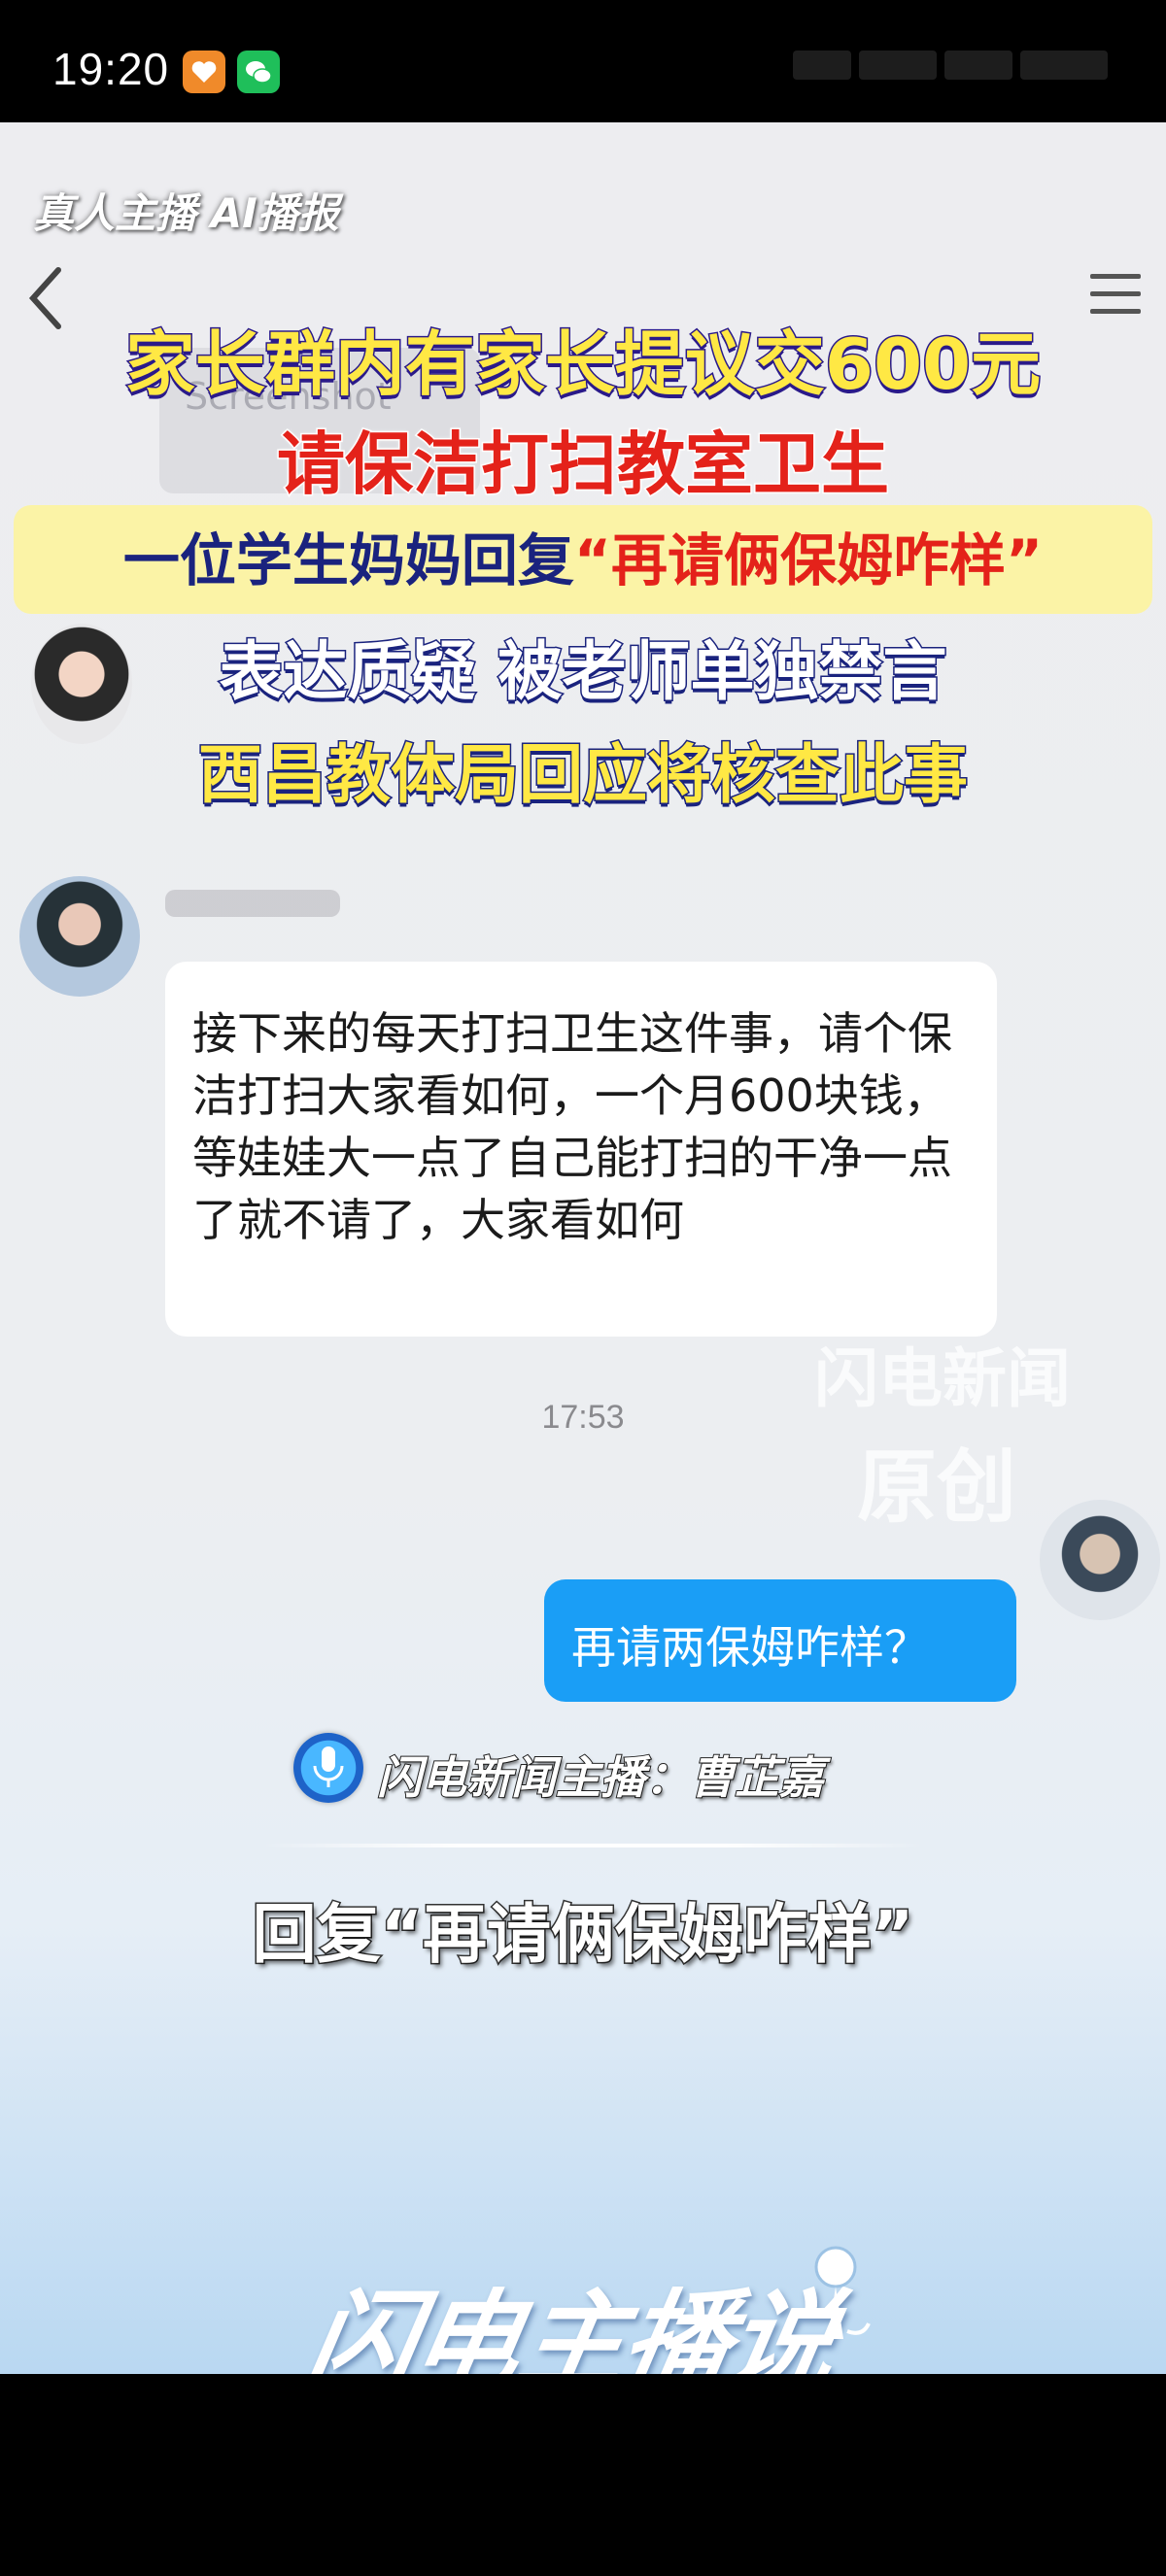  I want to click on headline-line5: 西昌教体局回应将核查此事, so click(583, 775).